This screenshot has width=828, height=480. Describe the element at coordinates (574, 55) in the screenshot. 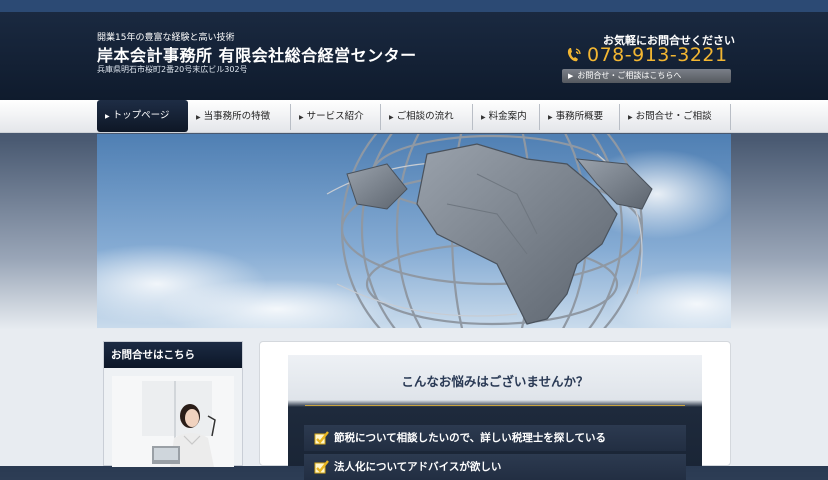

I see `phone-icon` at that location.